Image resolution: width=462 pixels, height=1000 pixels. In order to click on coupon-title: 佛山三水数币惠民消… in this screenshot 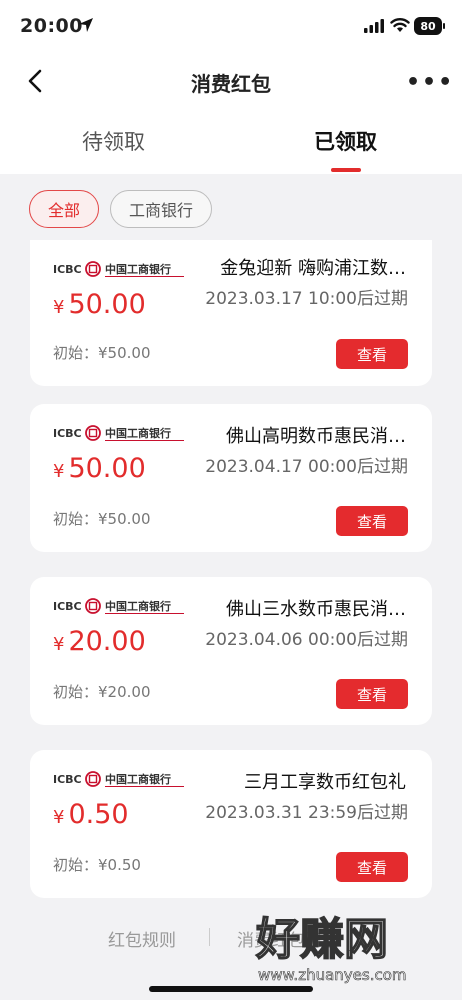, I will do `click(316, 609)`.